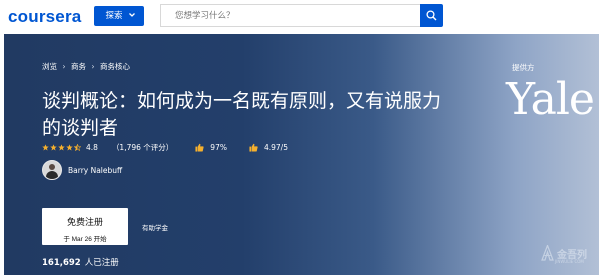  What do you see at coordinates (550, 99) in the screenshot?
I see `yale-logo: Yale` at bounding box center [550, 99].